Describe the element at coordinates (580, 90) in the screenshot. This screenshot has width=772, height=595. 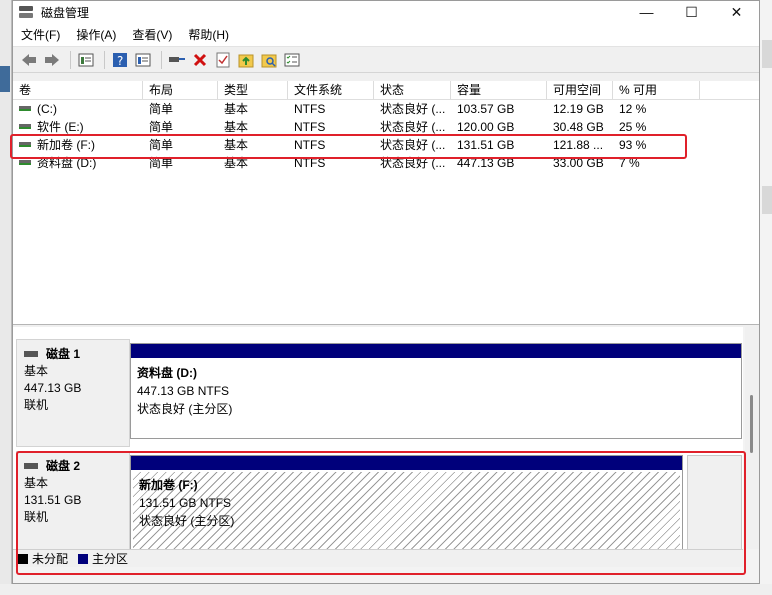
I see `column-free-space: 可用空间` at that location.